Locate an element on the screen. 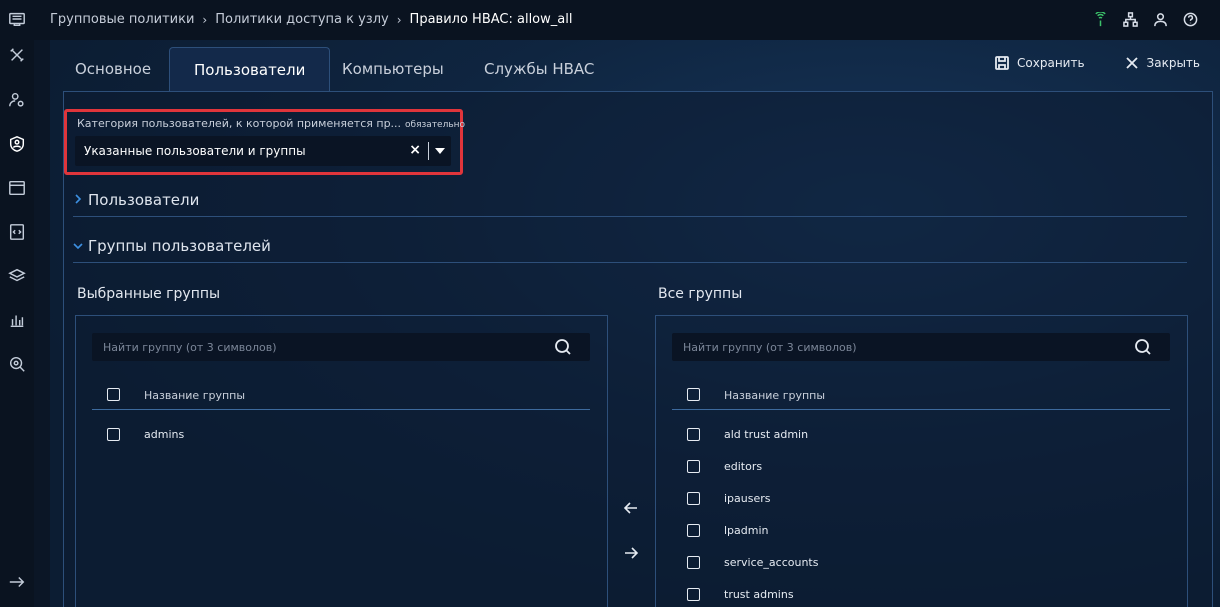 The height and width of the screenshot is (607, 1220). move-right-arrow-icon is located at coordinates (631, 553).